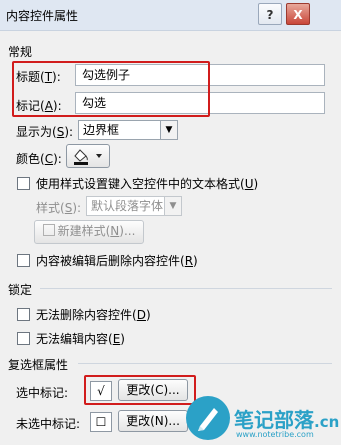 This screenshot has width=341, height=445. What do you see at coordinates (147, 184) in the screenshot?
I see `use-style-label: 使用样式设置键入空控件中的文本格式(U)` at bounding box center [147, 184].